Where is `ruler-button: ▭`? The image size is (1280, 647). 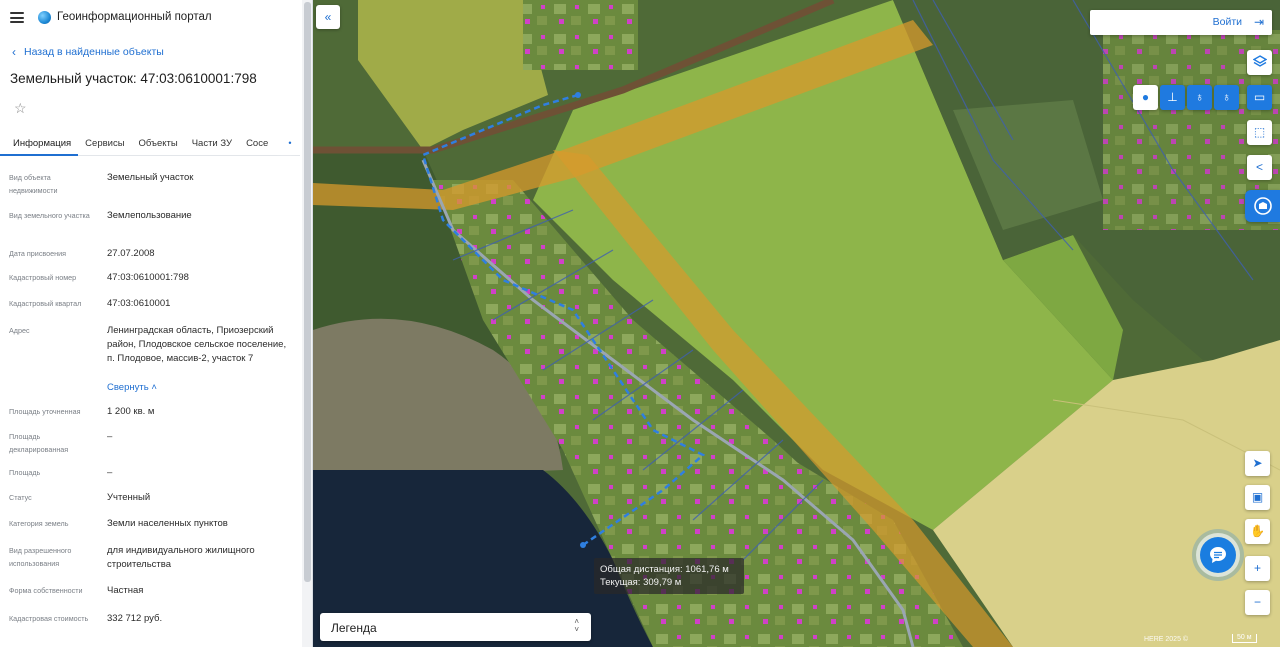 ruler-button: ▭ is located at coordinates (1259, 97).